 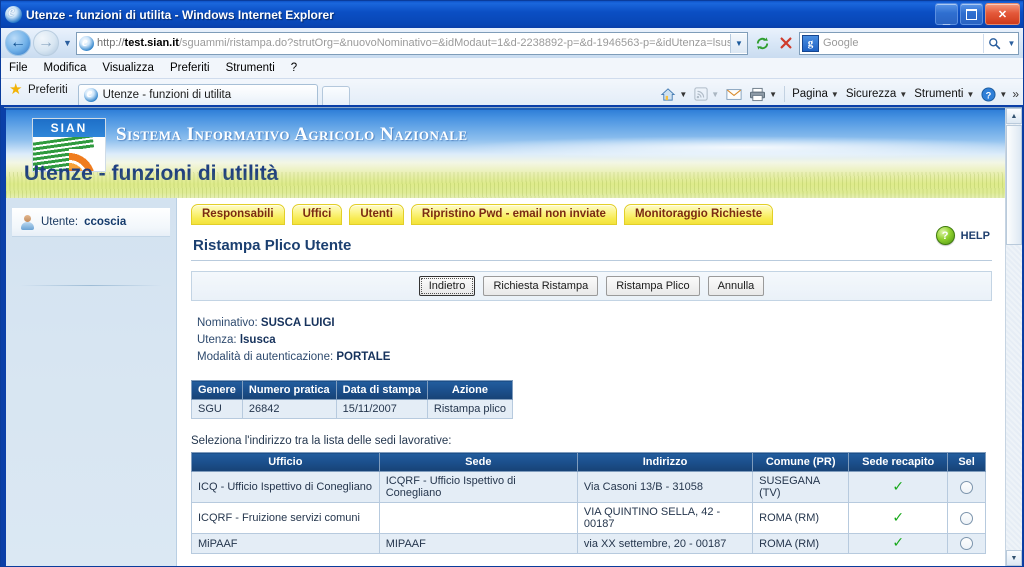 I want to click on annulla-button: Annulla, so click(x=736, y=286).